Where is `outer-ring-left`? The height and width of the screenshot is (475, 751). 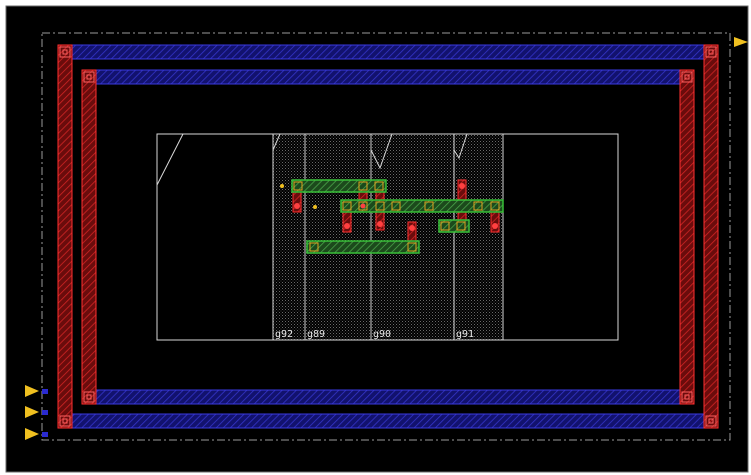 outer-ring-left is located at coordinates (65, 236).